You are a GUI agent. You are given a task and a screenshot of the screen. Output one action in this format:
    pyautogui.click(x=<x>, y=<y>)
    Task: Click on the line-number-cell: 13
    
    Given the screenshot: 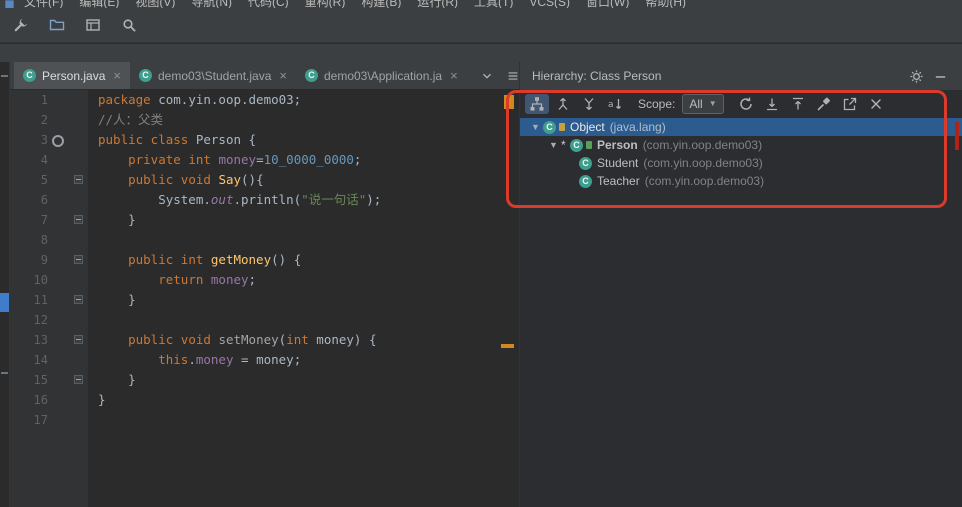 What is the action you would take?
    pyautogui.click(x=49, y=340)
    